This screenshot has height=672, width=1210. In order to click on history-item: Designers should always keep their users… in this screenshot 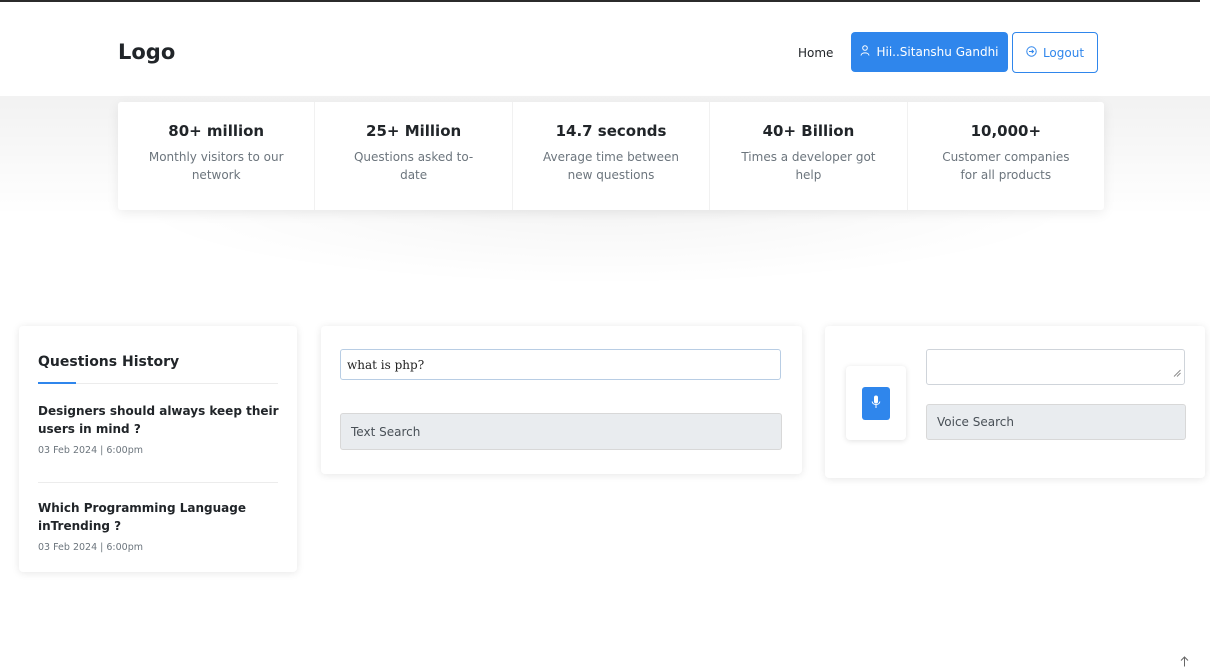, I will do `click(160, 429)`.